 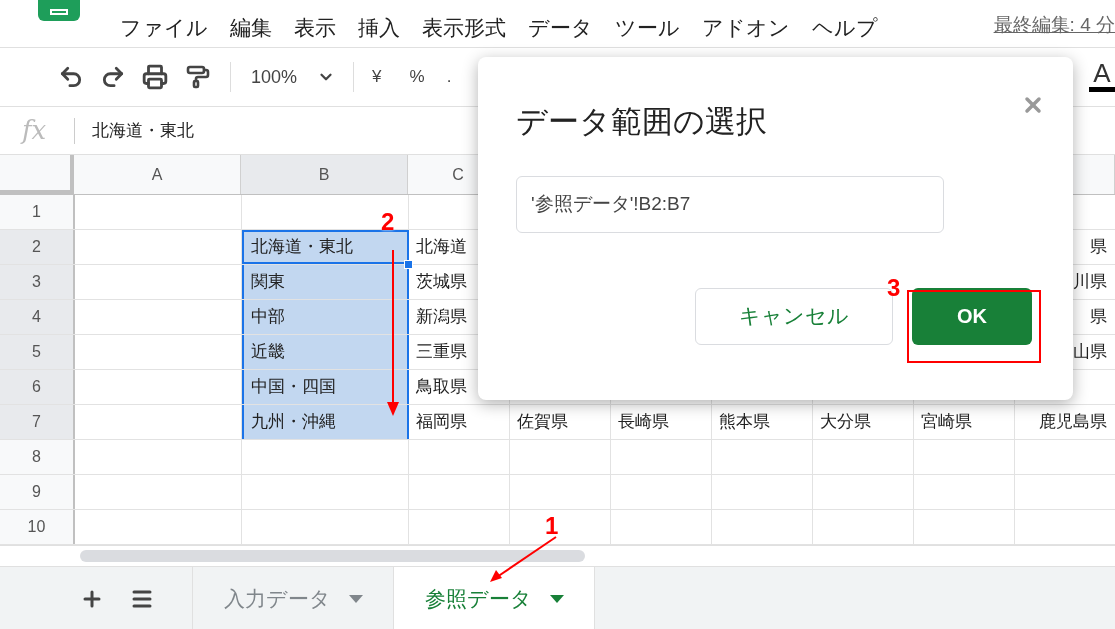 I want to click on range-input: '参照データ'!B2:B7, so click(x=730, y=204).